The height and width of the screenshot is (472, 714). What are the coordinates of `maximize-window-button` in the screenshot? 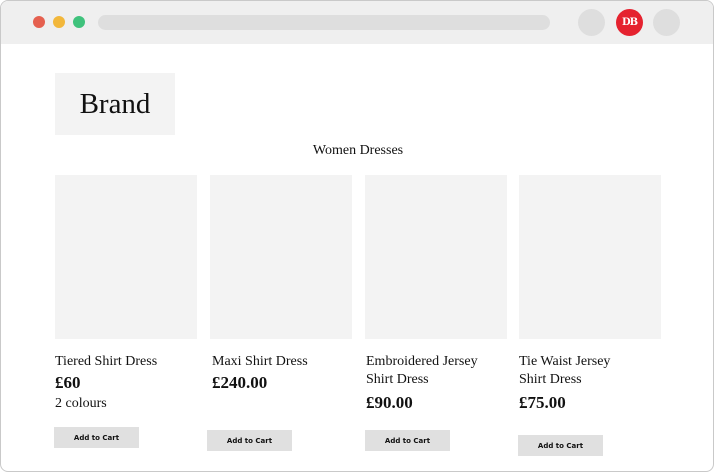 It's located at (79, 22).